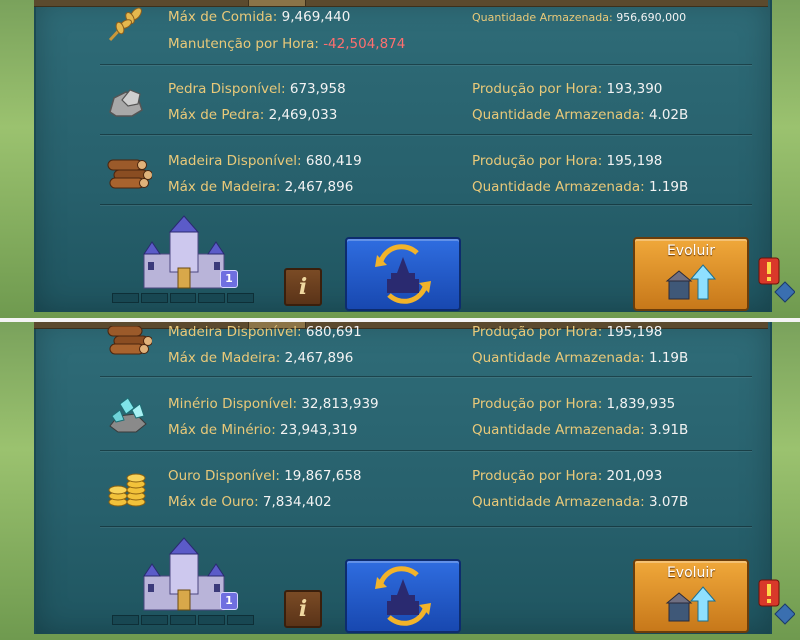  What do you see at coordinates (125, 24) in the screenshot?
I see `wheat-icon` at bounding box center [125, 24].